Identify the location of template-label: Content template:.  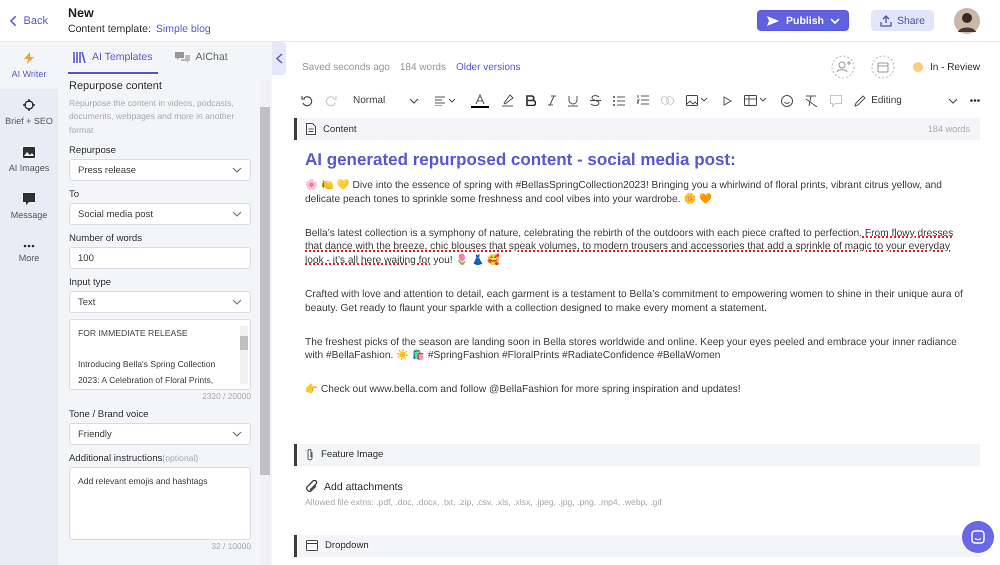
(109, 29).